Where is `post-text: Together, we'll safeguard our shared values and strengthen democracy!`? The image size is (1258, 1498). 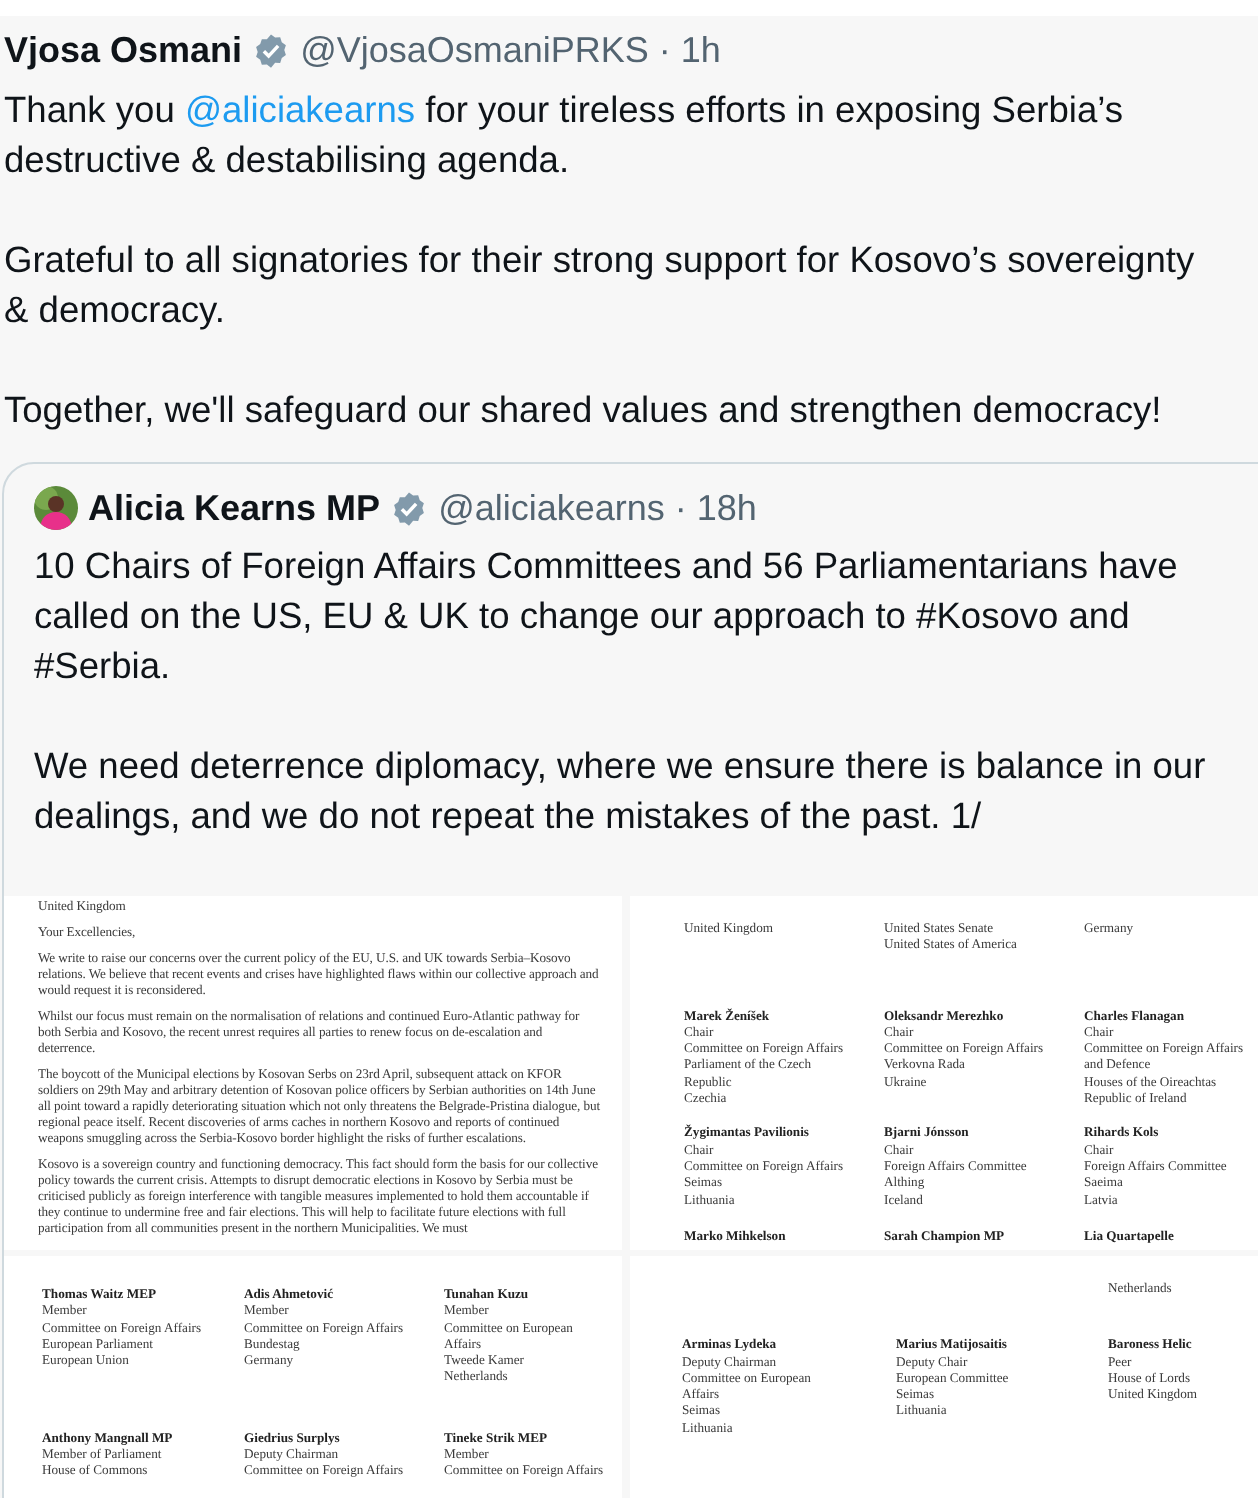
post-text: Together, we'll safeguard our shared values and strengthen democracy! is located at coordinates (584, 410).